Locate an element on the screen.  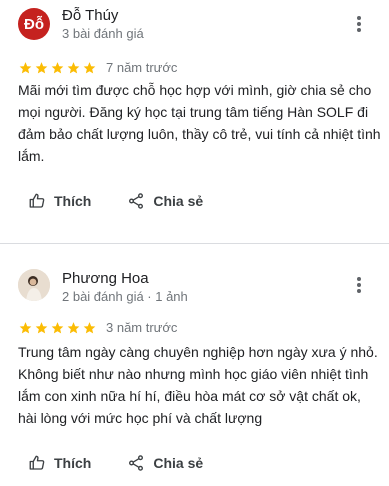
rating-row: 7 năm trước is located at coordinates (97, 67).